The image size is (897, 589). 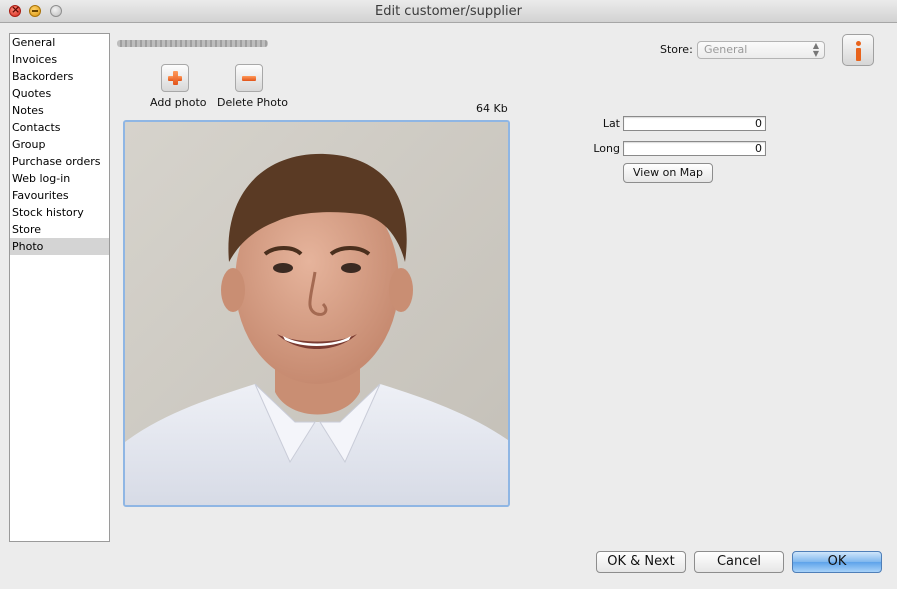 I want to click on add-photo-label: Add photo, so click(x=178, y=102).